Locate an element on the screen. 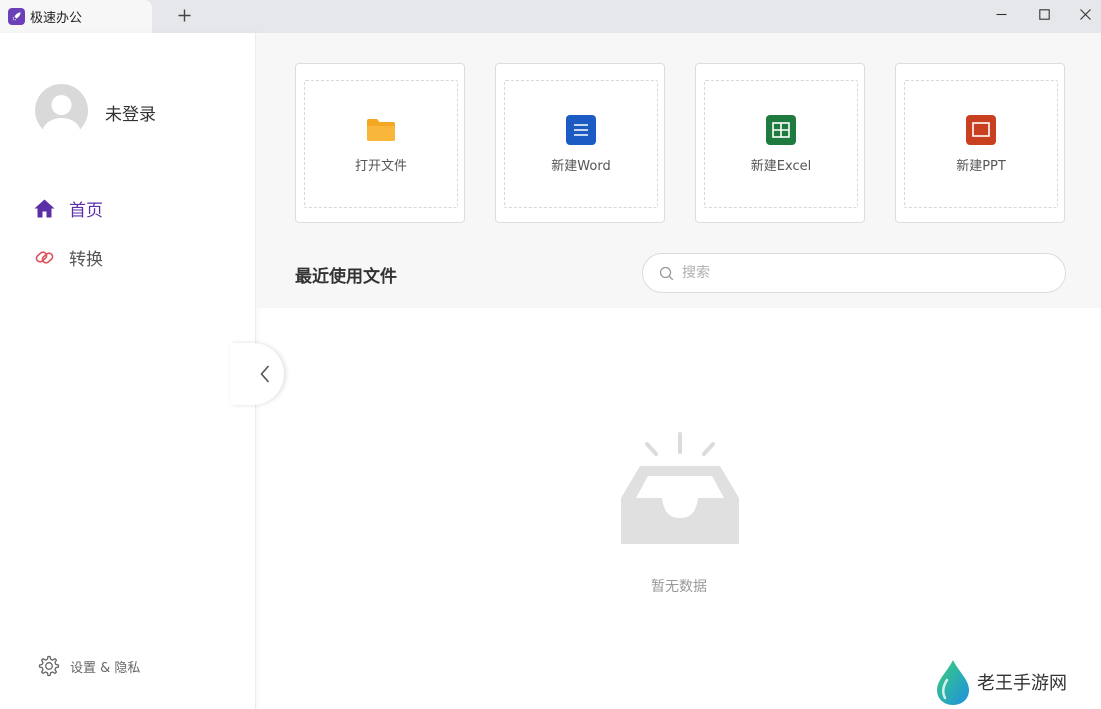 This screenshot has width=1101, height=709. new-tab-button is located at coordinates (184, 15).